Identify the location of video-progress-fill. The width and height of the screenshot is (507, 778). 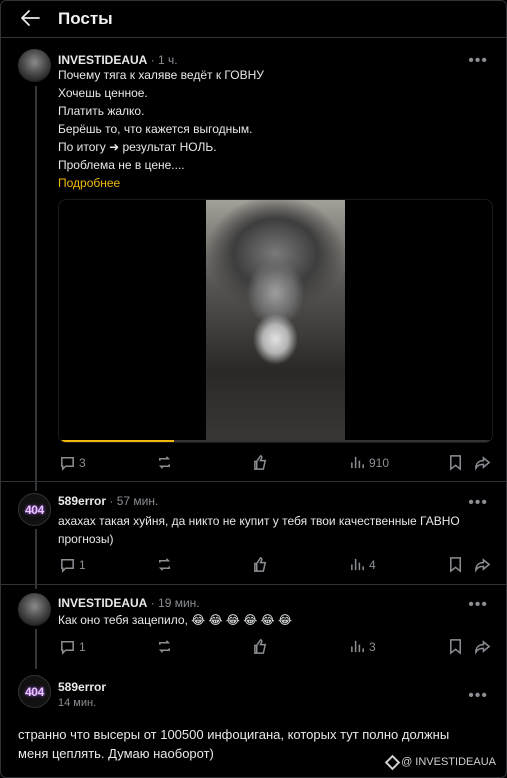
(116, 441).